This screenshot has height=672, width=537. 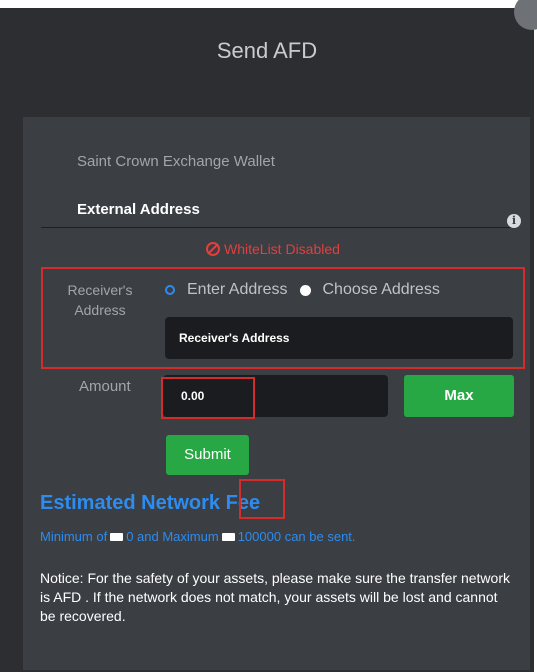 What do you see at coordinates (178, 536) in the screenshot?
I see `limits-mid: and Maximum` at bounding box center [178, 536].